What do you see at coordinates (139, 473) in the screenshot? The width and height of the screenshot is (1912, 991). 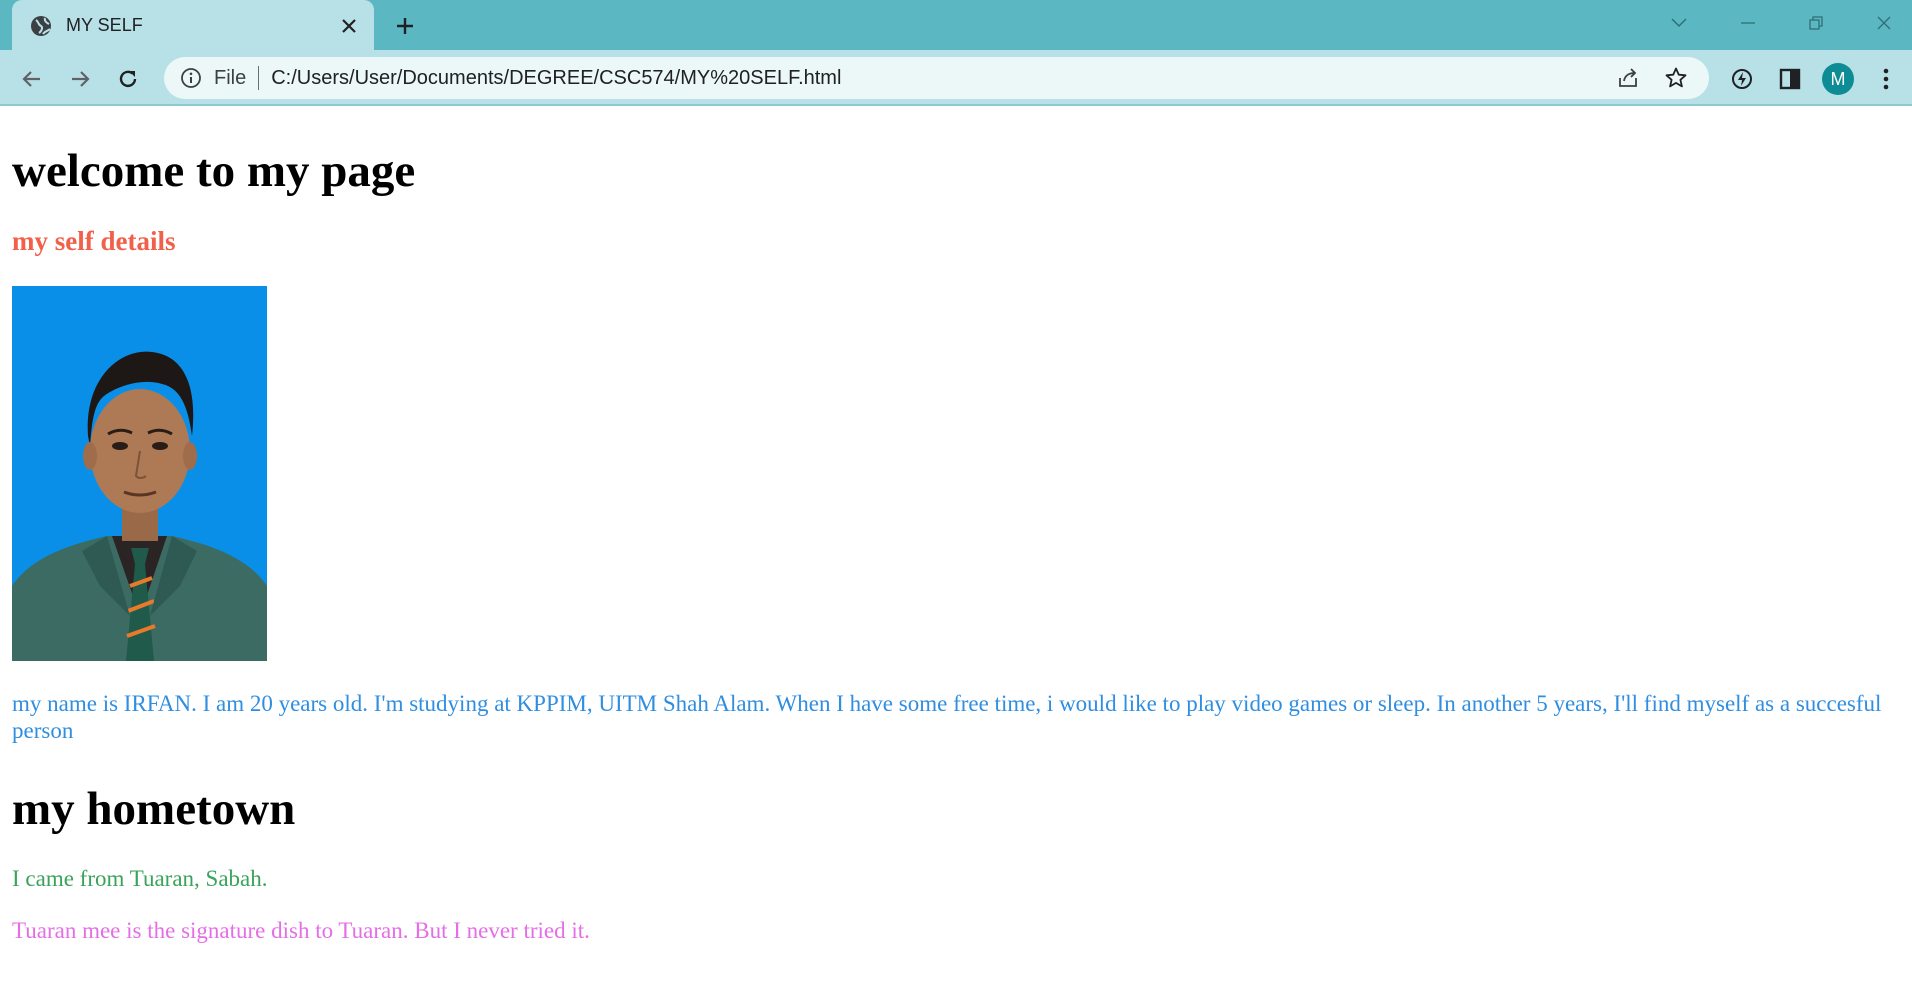 I see `profile-photo` at bounding box center [139, 473].